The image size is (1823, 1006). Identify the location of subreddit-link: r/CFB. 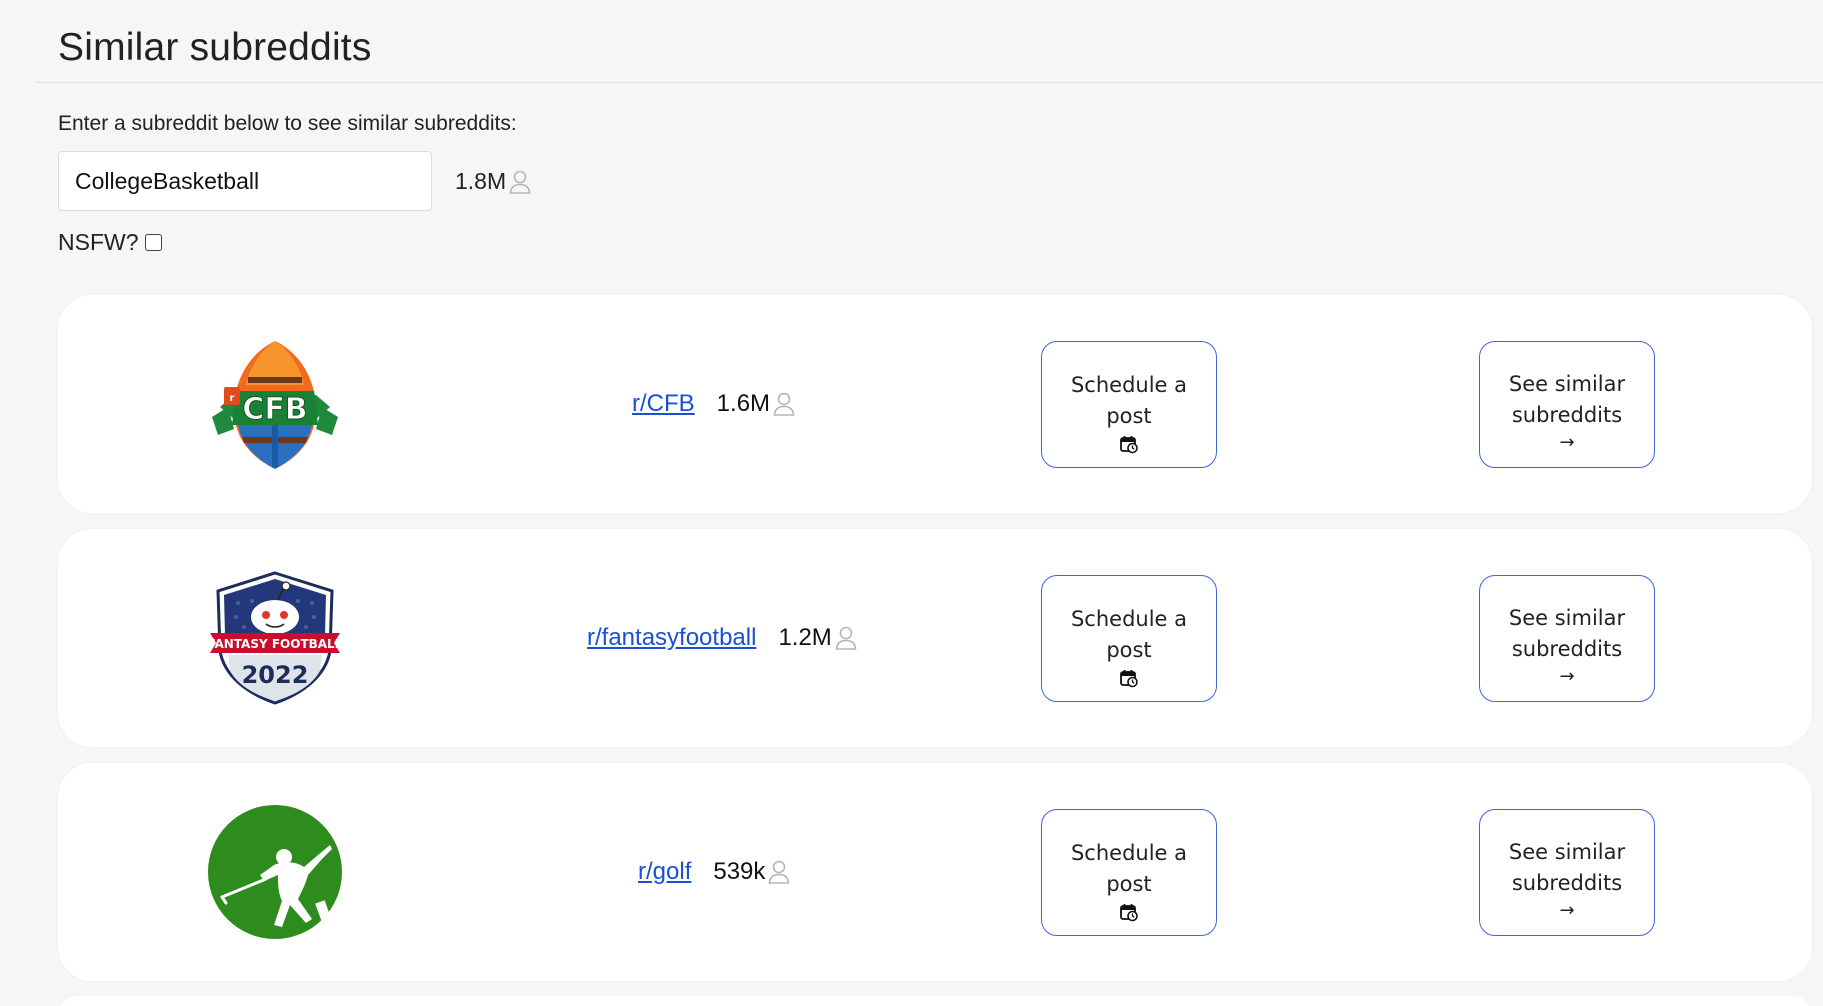
(663, 404).